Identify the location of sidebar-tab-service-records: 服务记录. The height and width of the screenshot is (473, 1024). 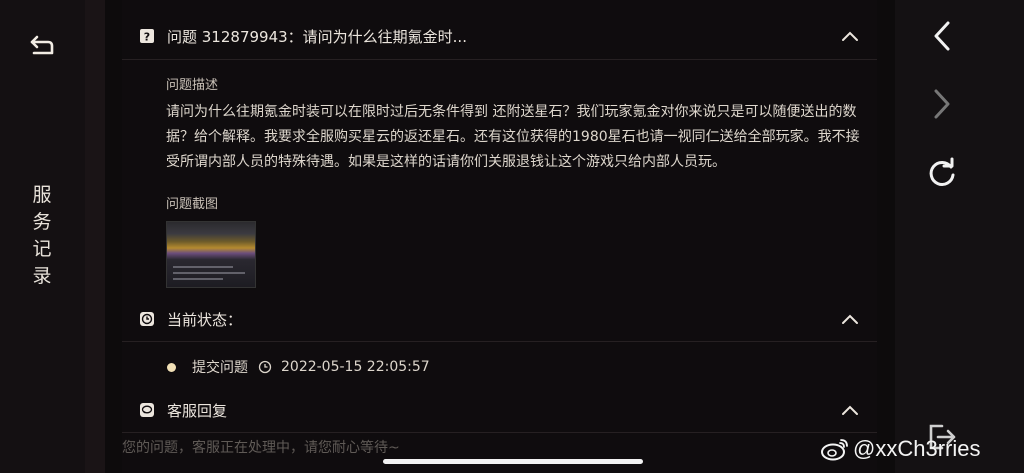
(42, 236).